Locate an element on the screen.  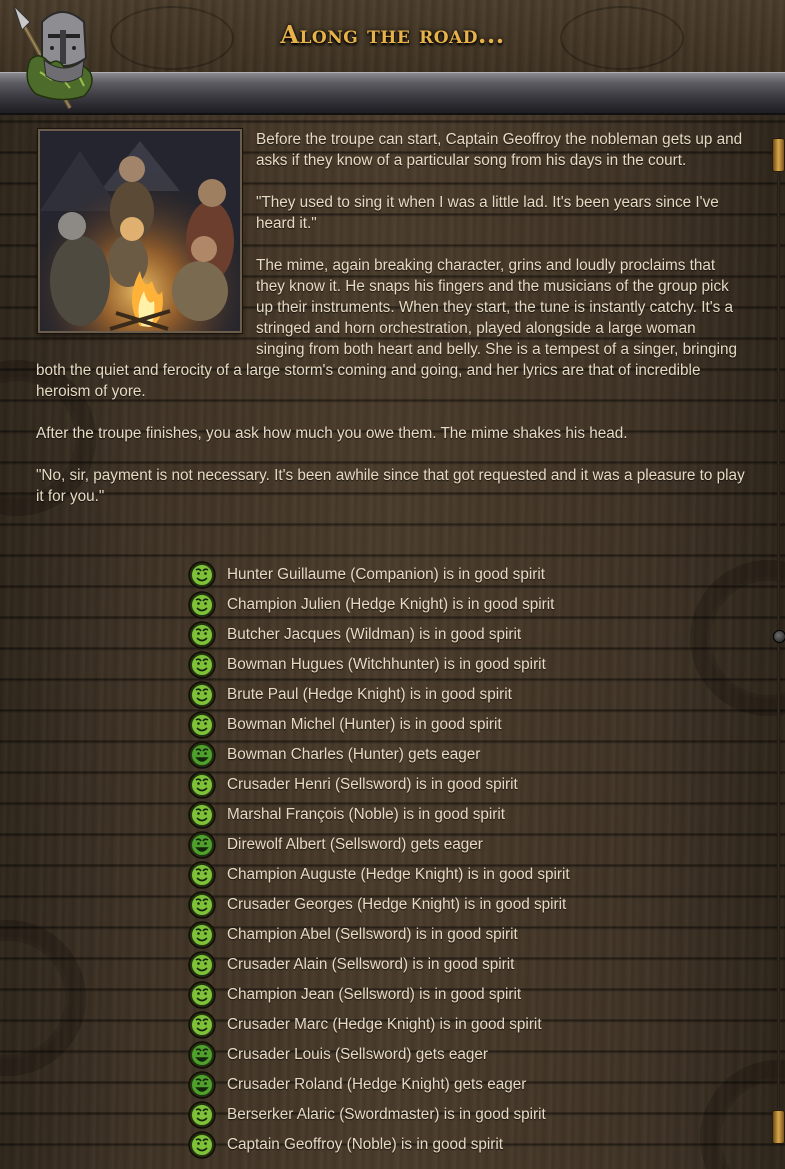
result-row: Bowman Charles (Hunter) gets eager is located at coordinates (438, 755).